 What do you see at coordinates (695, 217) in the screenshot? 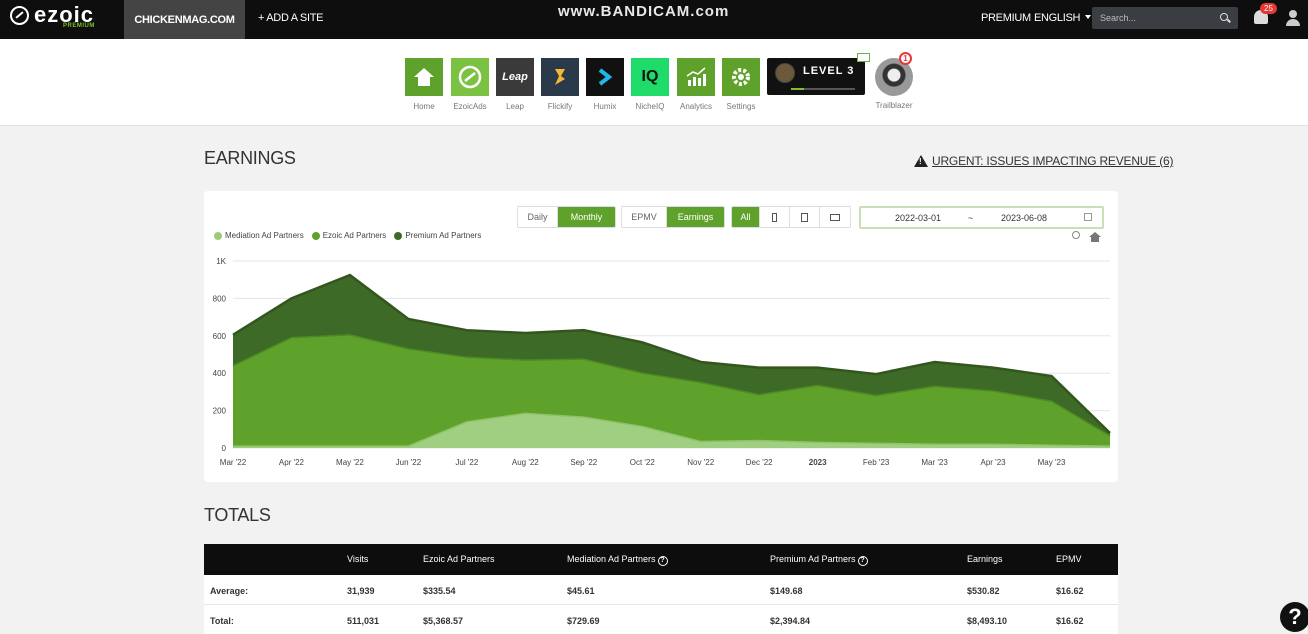
I see `earnings-button: Earnings` at bounding box center [695, 217].